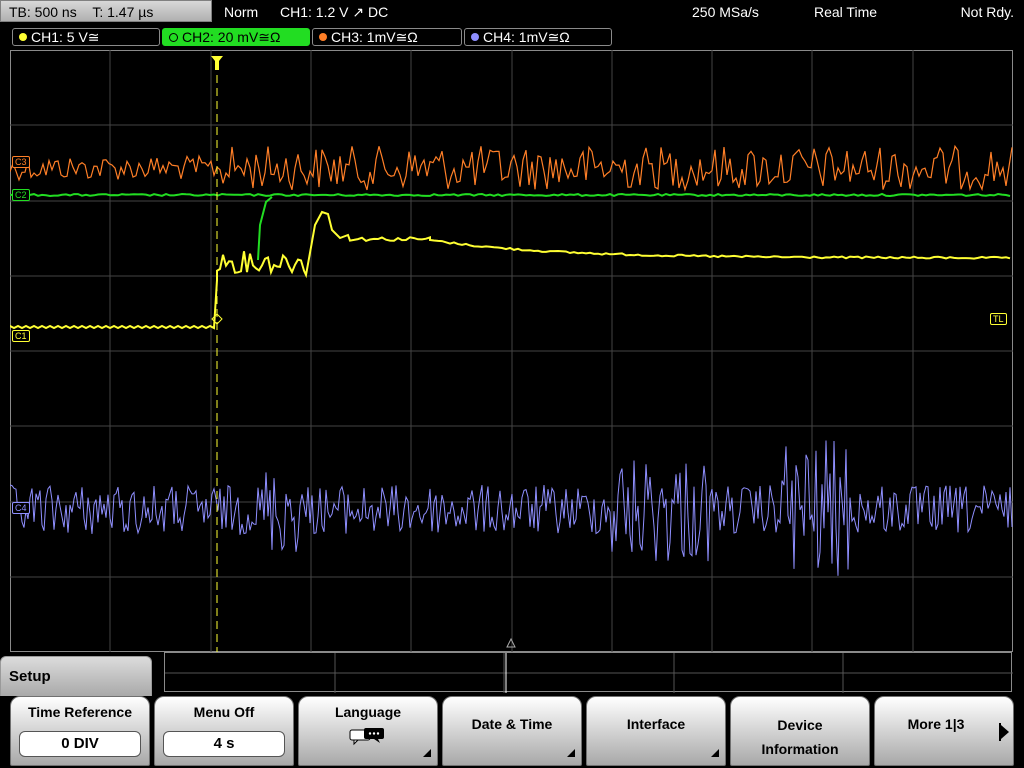  I want to click on trigger-status: Not Rdy., so click(987, 12).